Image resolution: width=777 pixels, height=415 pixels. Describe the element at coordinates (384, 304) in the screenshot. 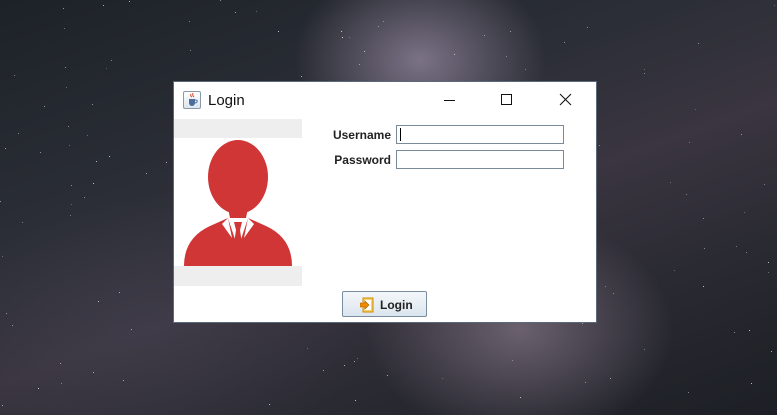

I see `login-button: Login` at that location.